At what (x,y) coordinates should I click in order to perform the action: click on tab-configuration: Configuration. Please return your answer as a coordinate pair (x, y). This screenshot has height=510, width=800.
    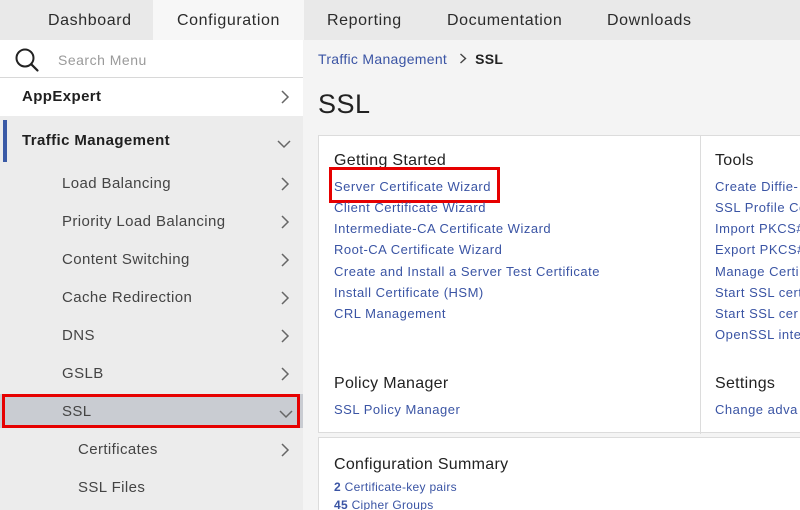
    Looking at the image, I should click on (228, 20).